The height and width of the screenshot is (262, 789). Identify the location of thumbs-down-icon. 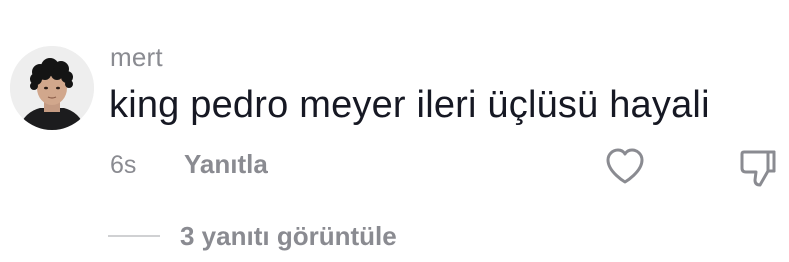
(758, 168).